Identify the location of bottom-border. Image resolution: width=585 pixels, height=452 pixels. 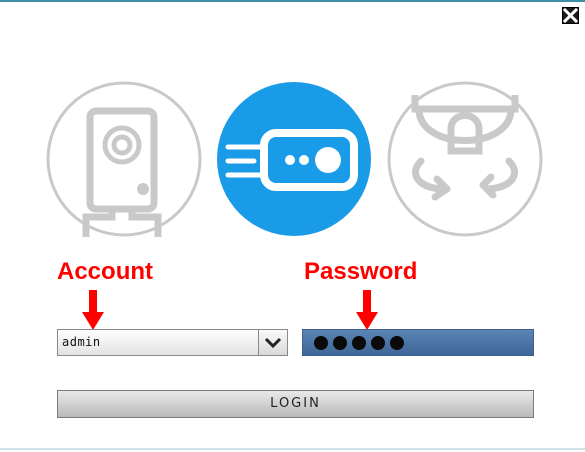
(292, 449).